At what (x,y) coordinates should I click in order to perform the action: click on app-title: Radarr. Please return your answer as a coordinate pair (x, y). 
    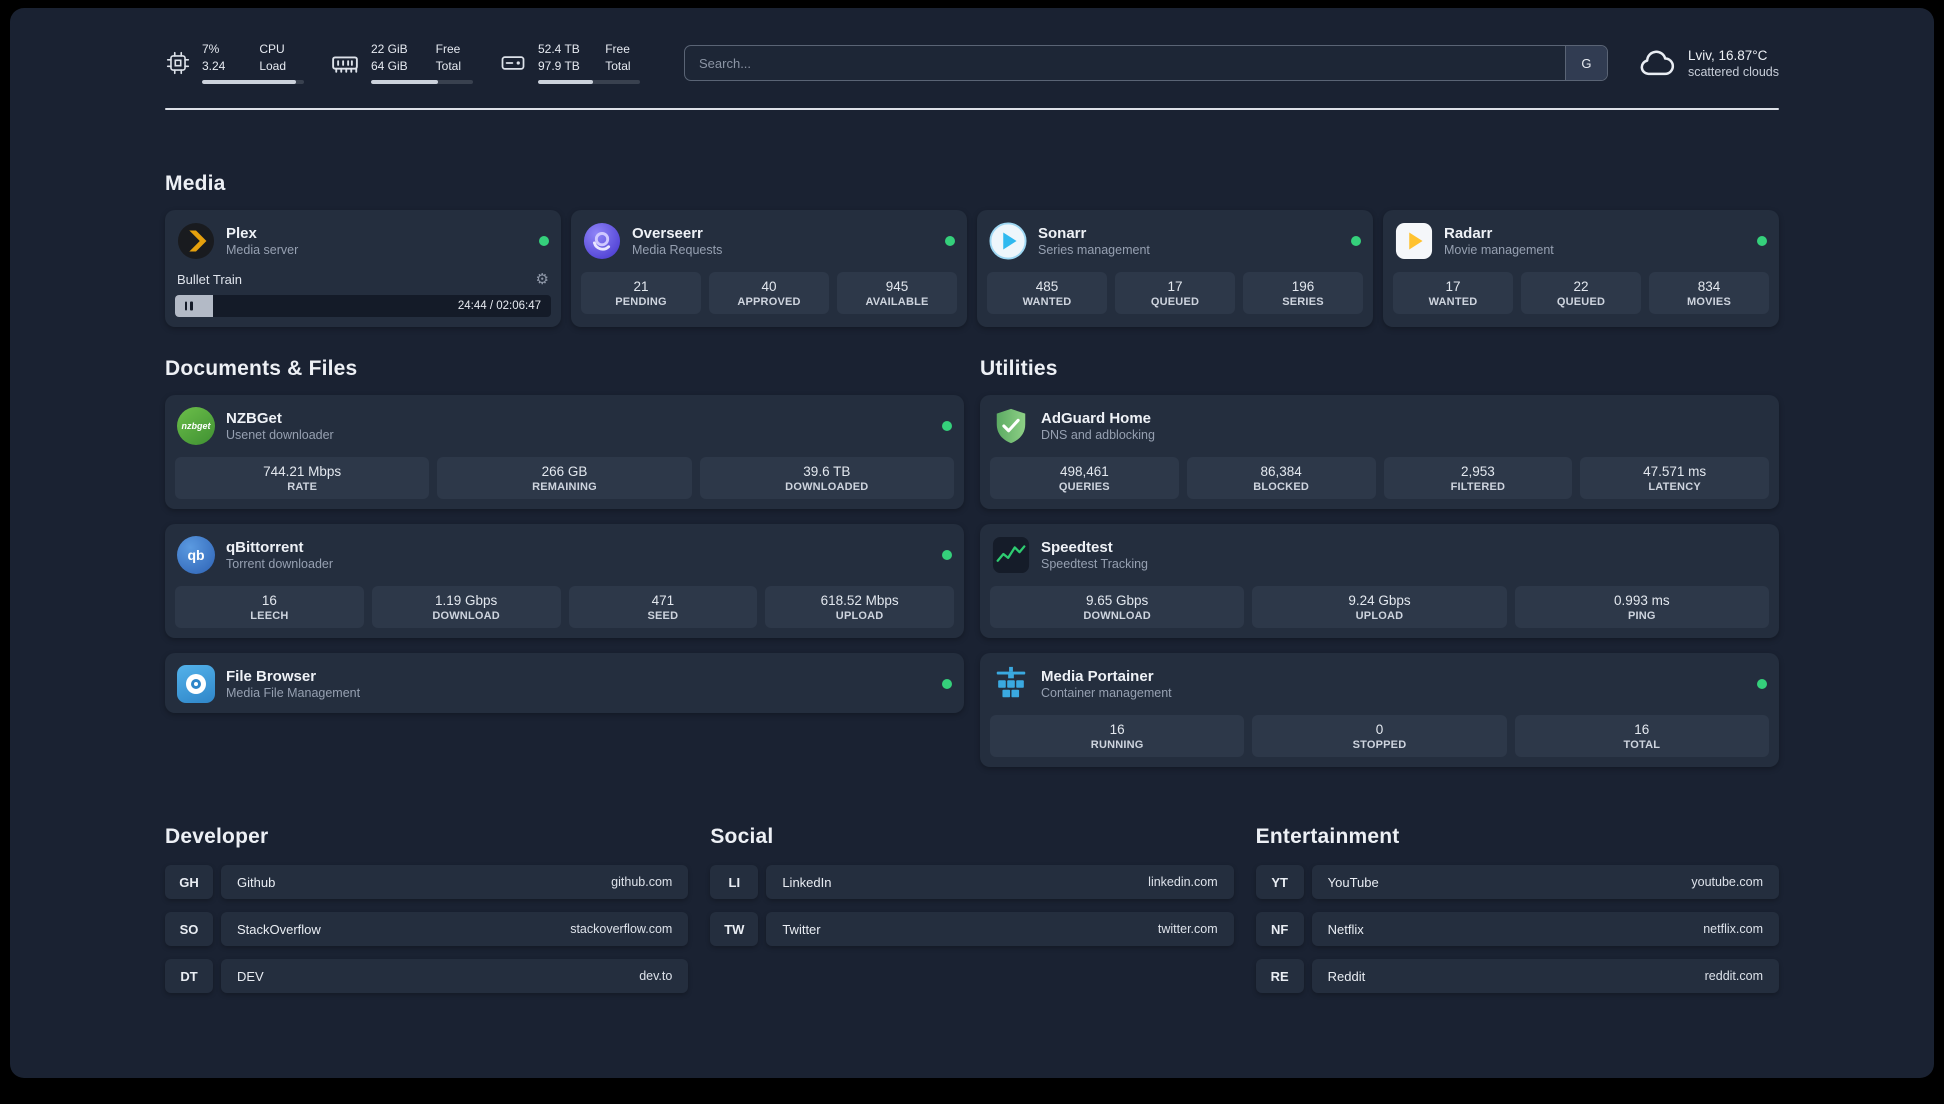
    Looking at the image, I should click on (1468, 234).